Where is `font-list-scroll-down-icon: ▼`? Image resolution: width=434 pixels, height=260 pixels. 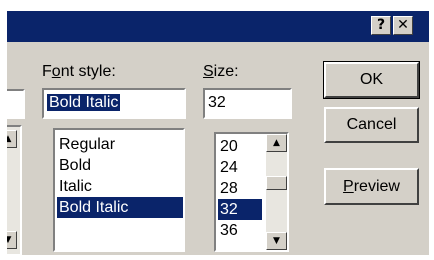
font-list-scroll-down-icon: ▼ is located at coordinates (12, 240).